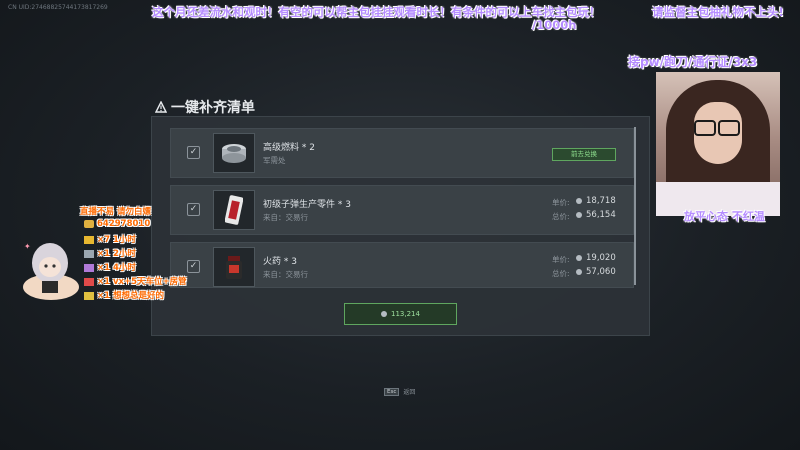 This screenshot has width=800, height=450. What do you see at coordinates (89, 239) in the screenshot?
I see `gold-bar-icon` at bounding box center [89, 239].